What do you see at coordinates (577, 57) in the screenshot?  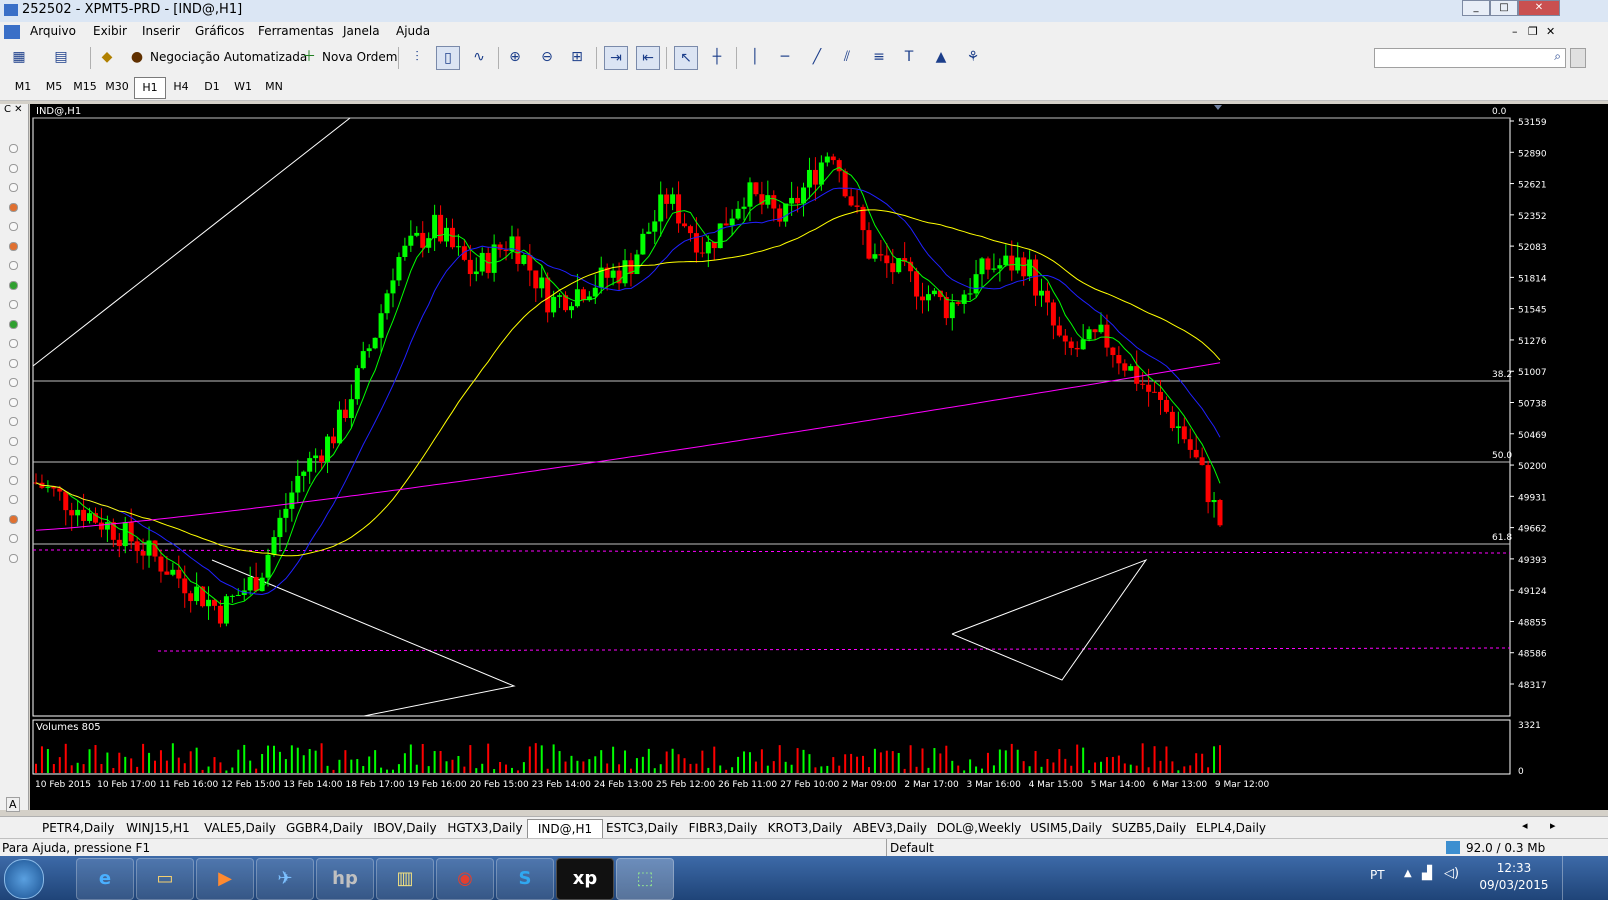 I see `tile-windows-icon: ⊞` at bounding box center [577, 57].